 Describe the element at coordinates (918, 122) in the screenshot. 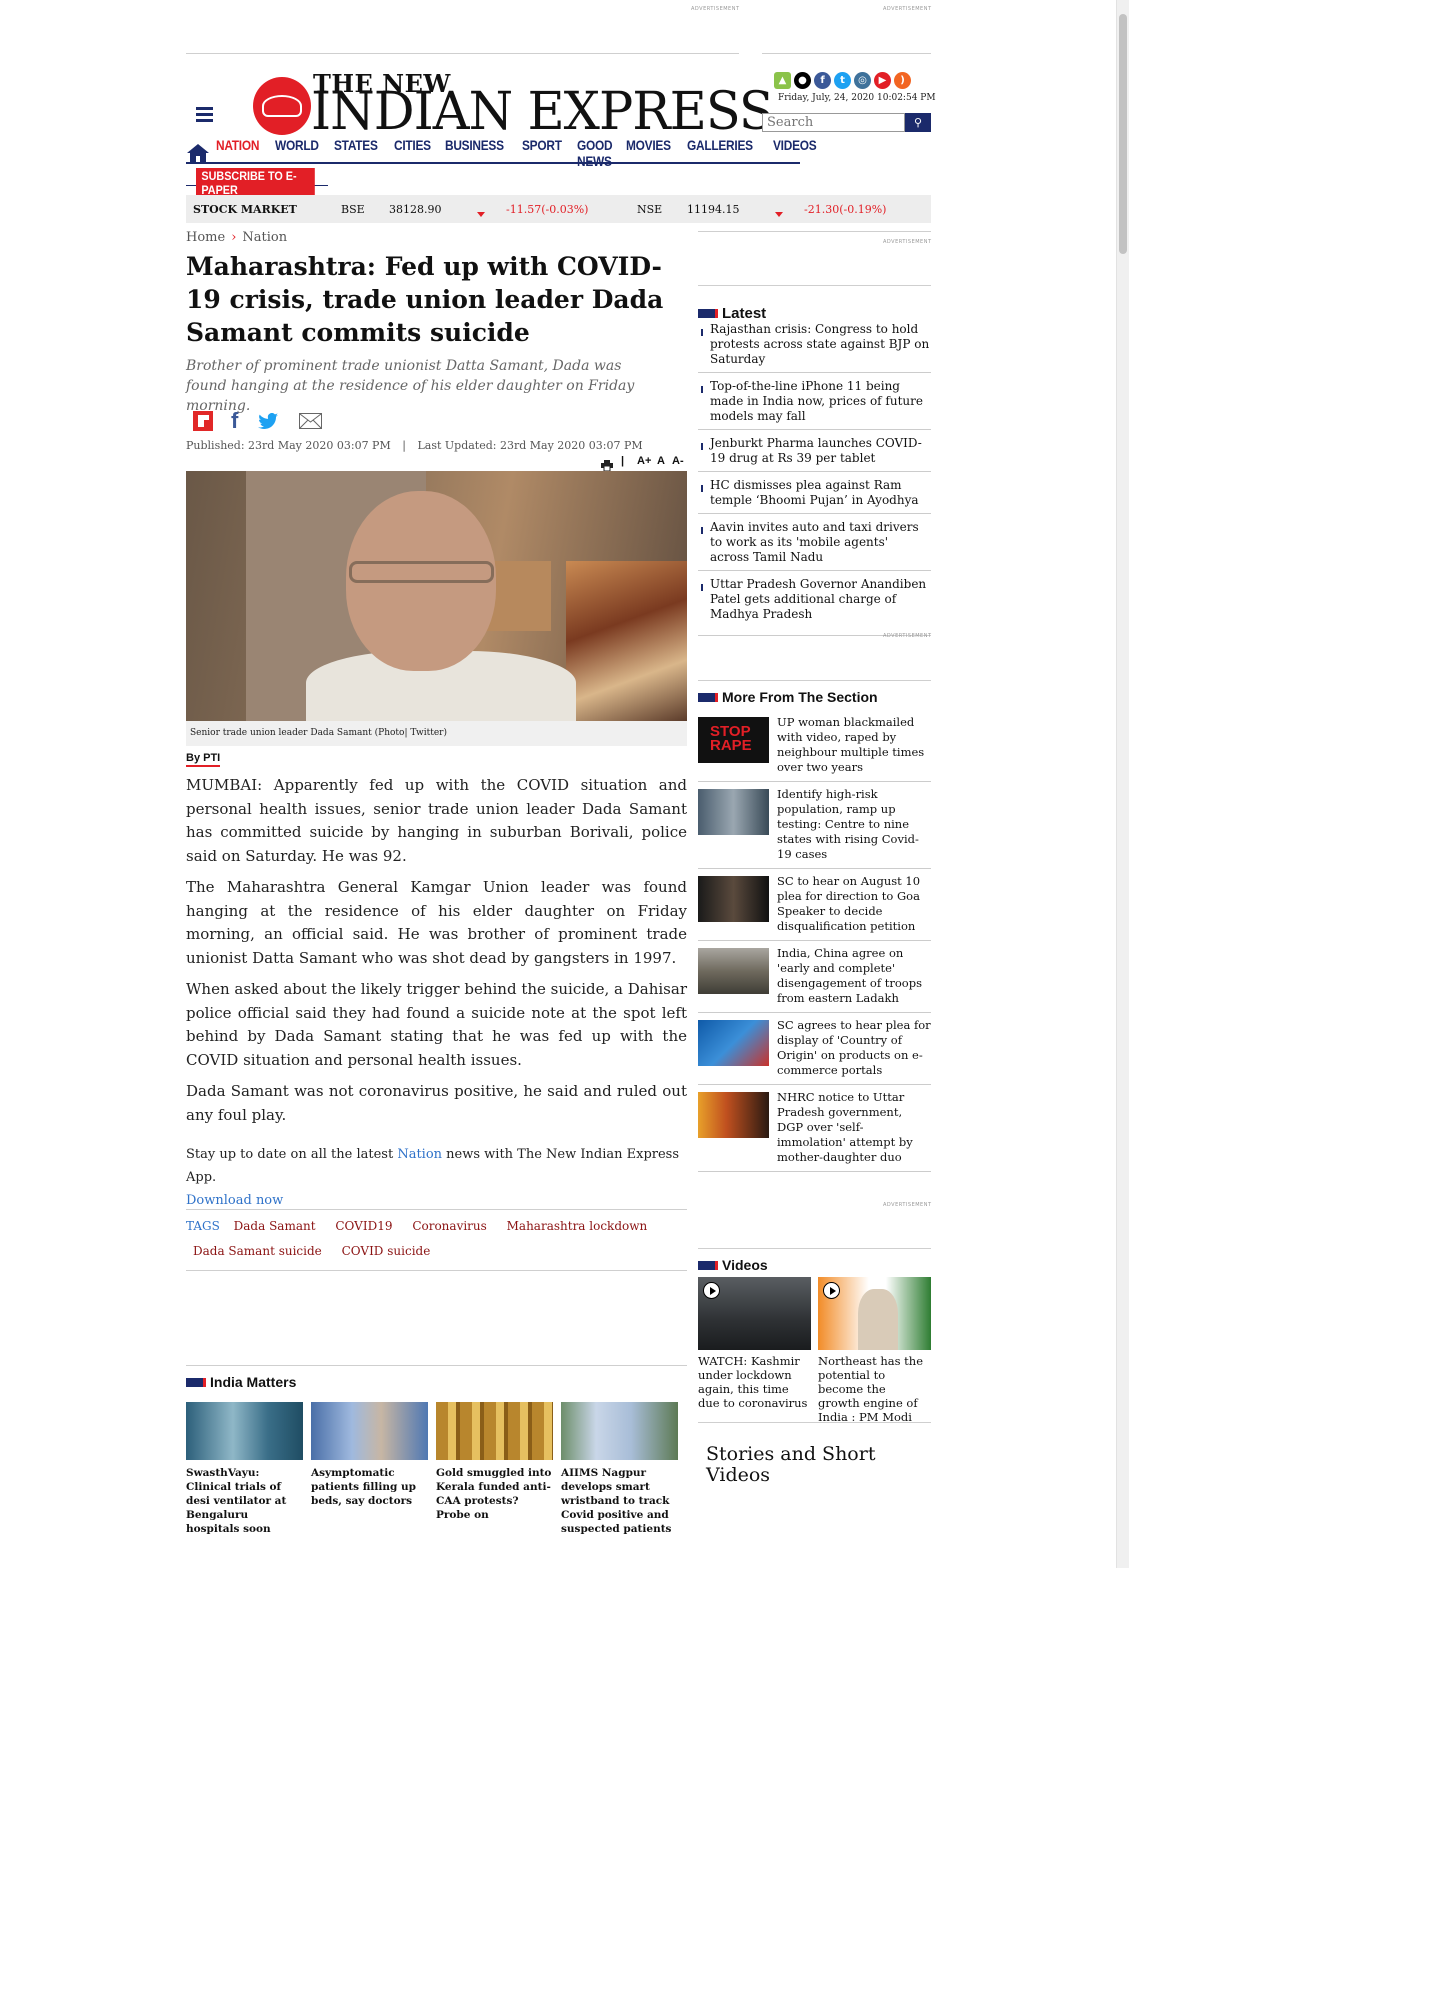

I see `search-button: ⚲` at that location.